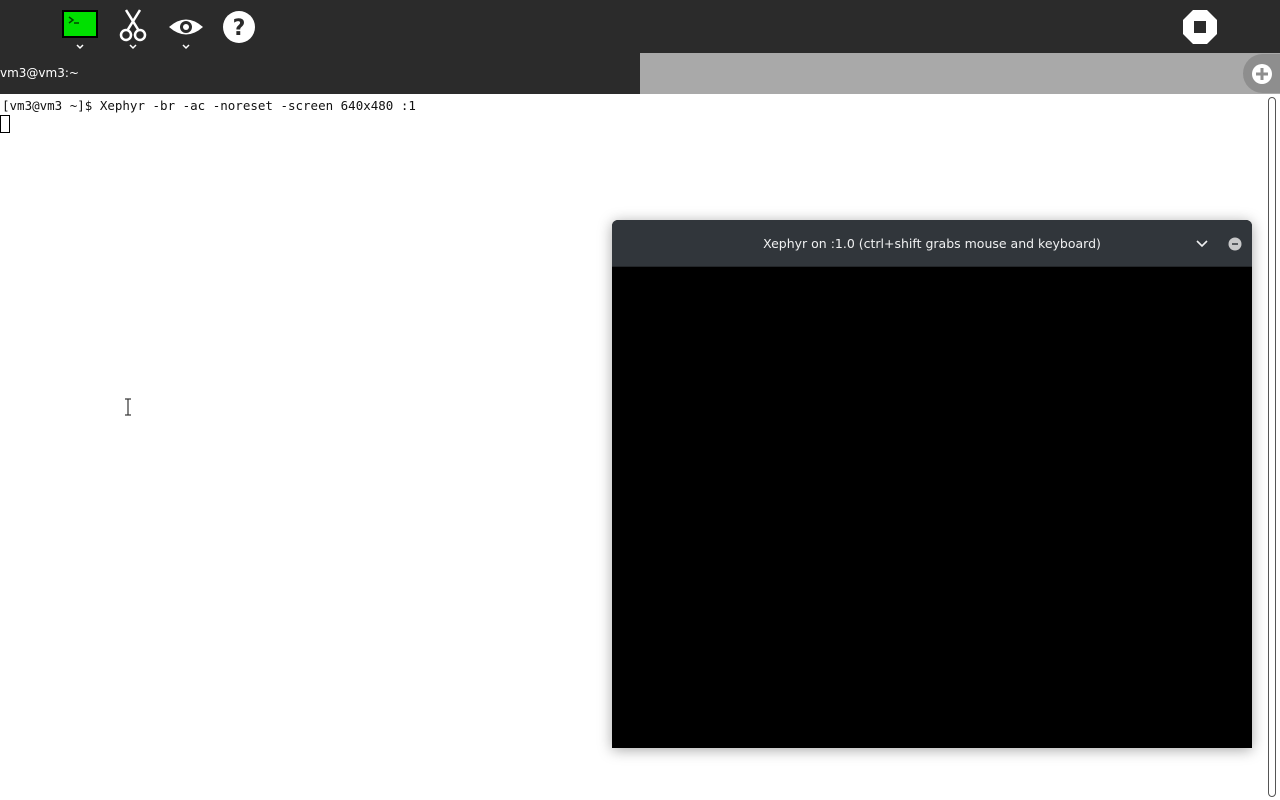 This screenshot has height=800, width=1280. I want to click on eye-icon, so click(186, 27).